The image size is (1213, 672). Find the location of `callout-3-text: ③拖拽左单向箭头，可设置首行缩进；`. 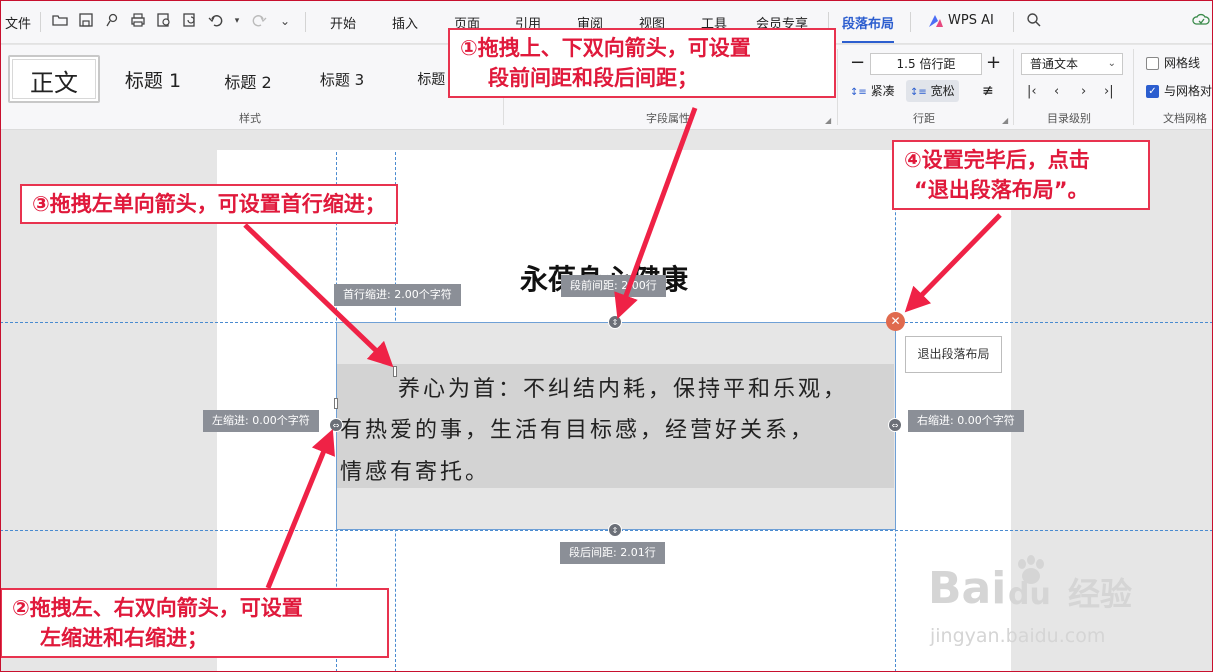

callout-3-text: ③拖拽左单向箭头，可设置首行缩进； is located at coordinates (209, 204).